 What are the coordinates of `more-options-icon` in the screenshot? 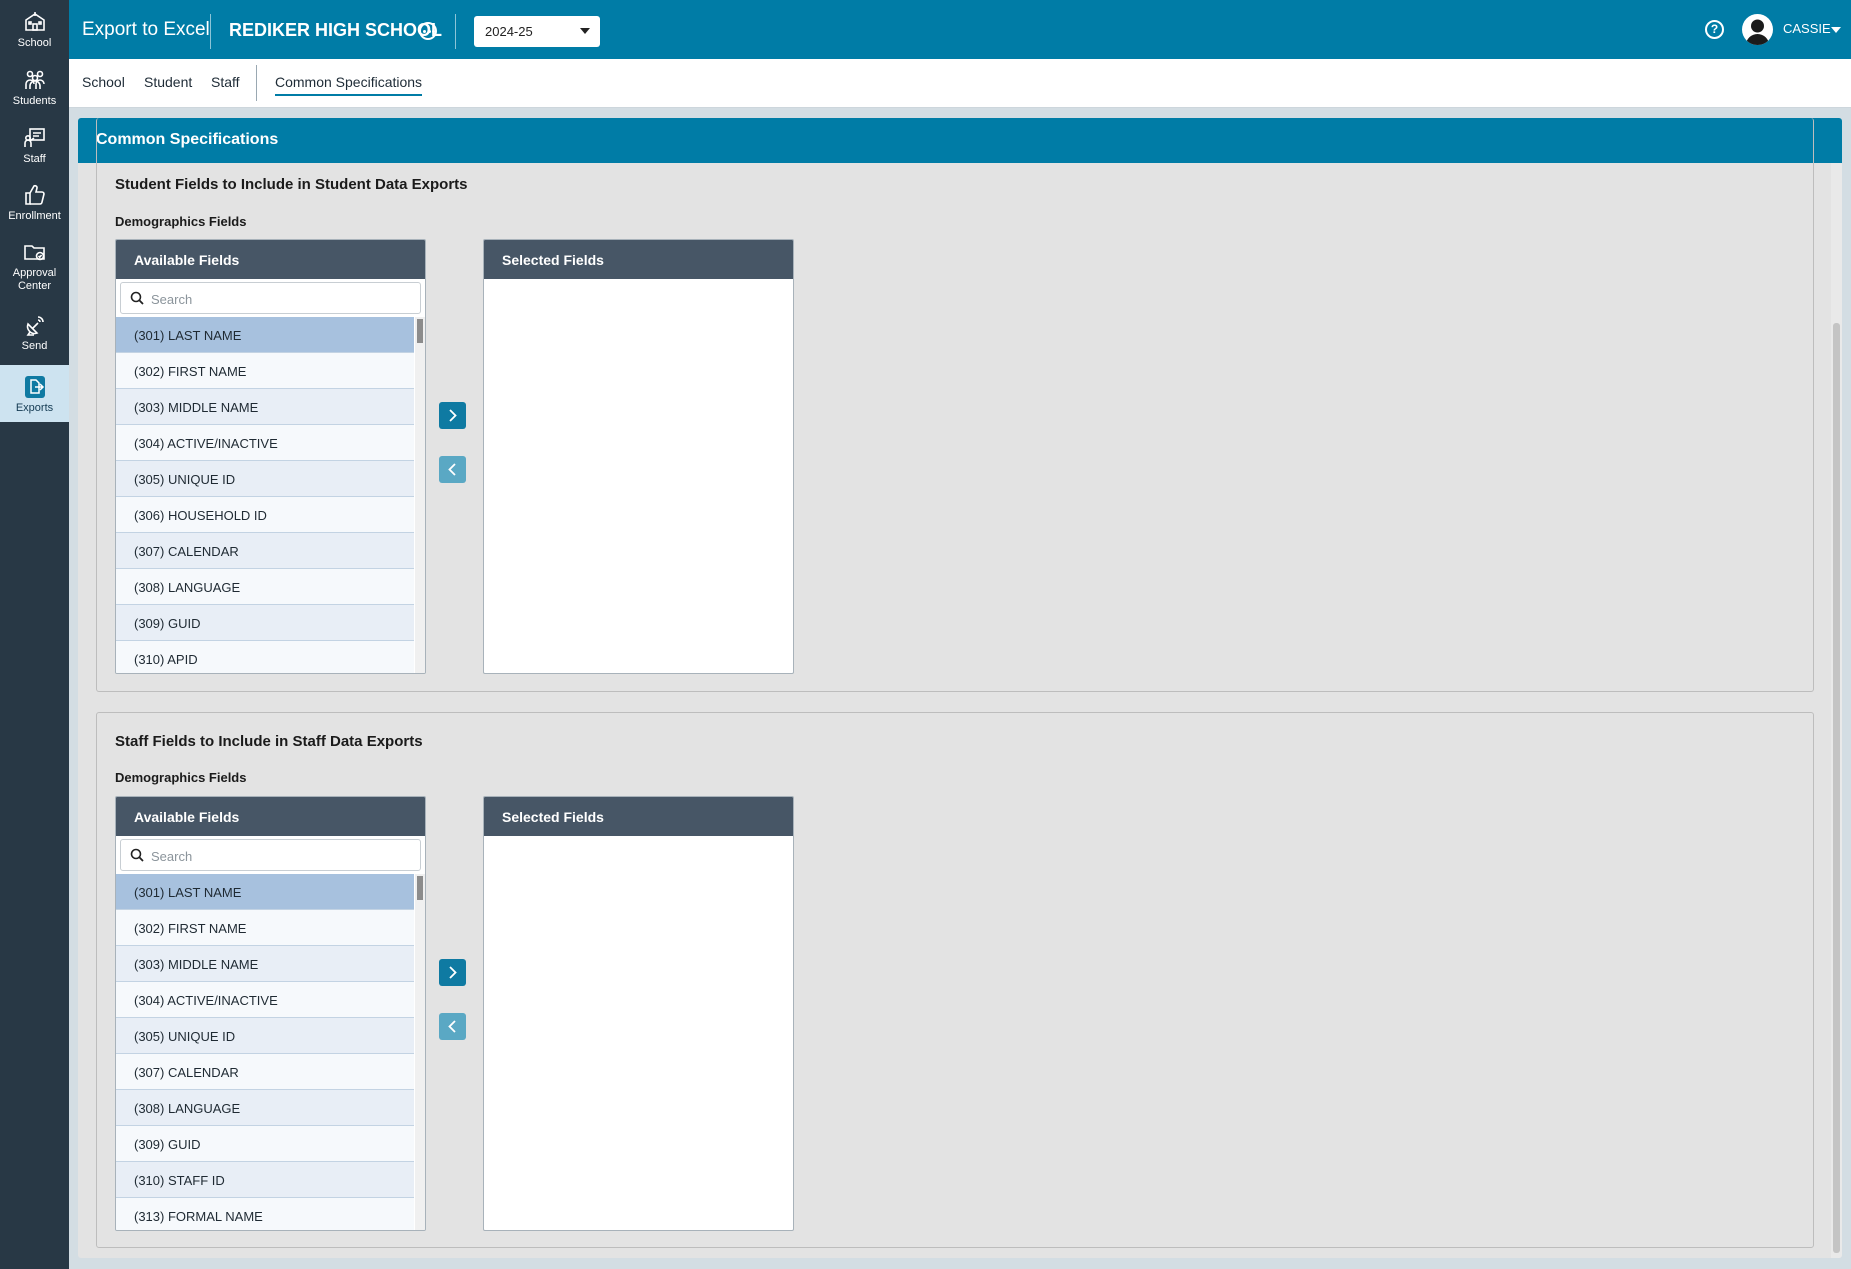 It's located at (428, 31).